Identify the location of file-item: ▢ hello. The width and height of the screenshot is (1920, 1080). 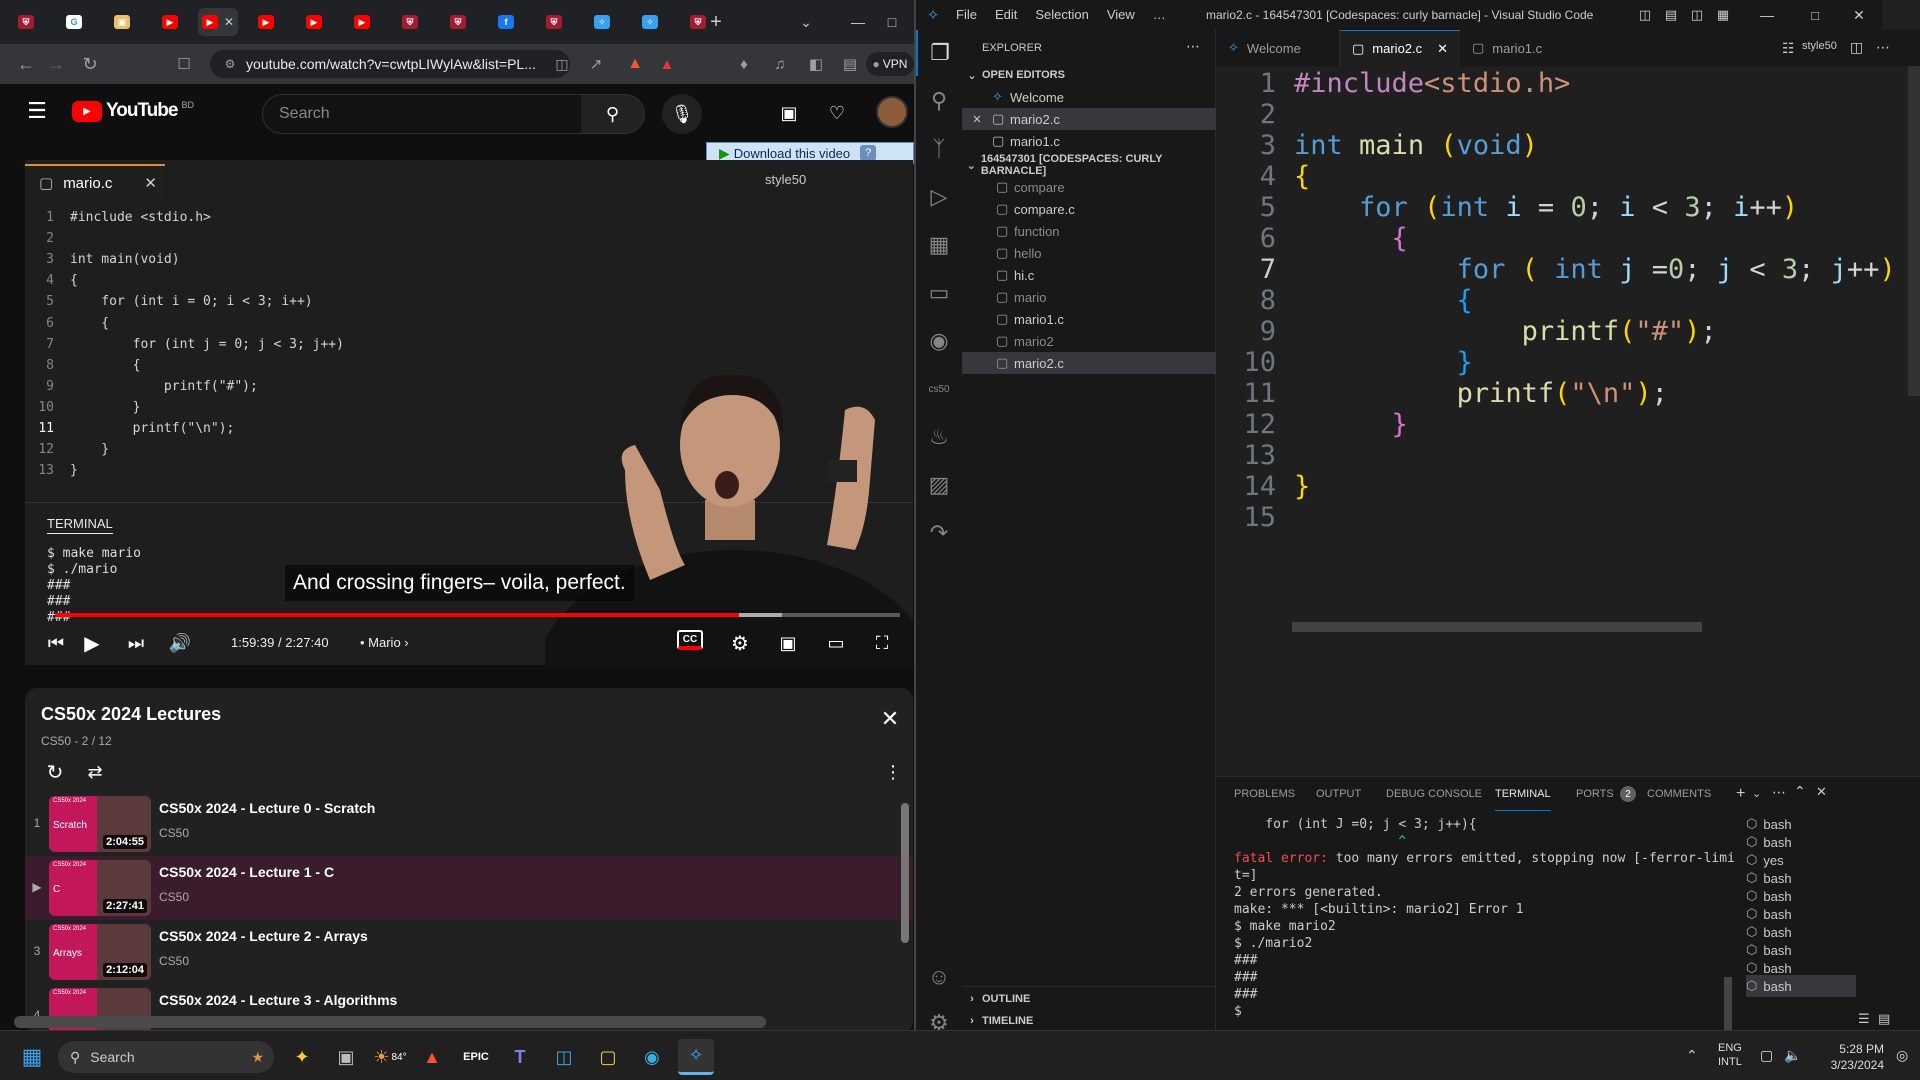
(1089, 253).